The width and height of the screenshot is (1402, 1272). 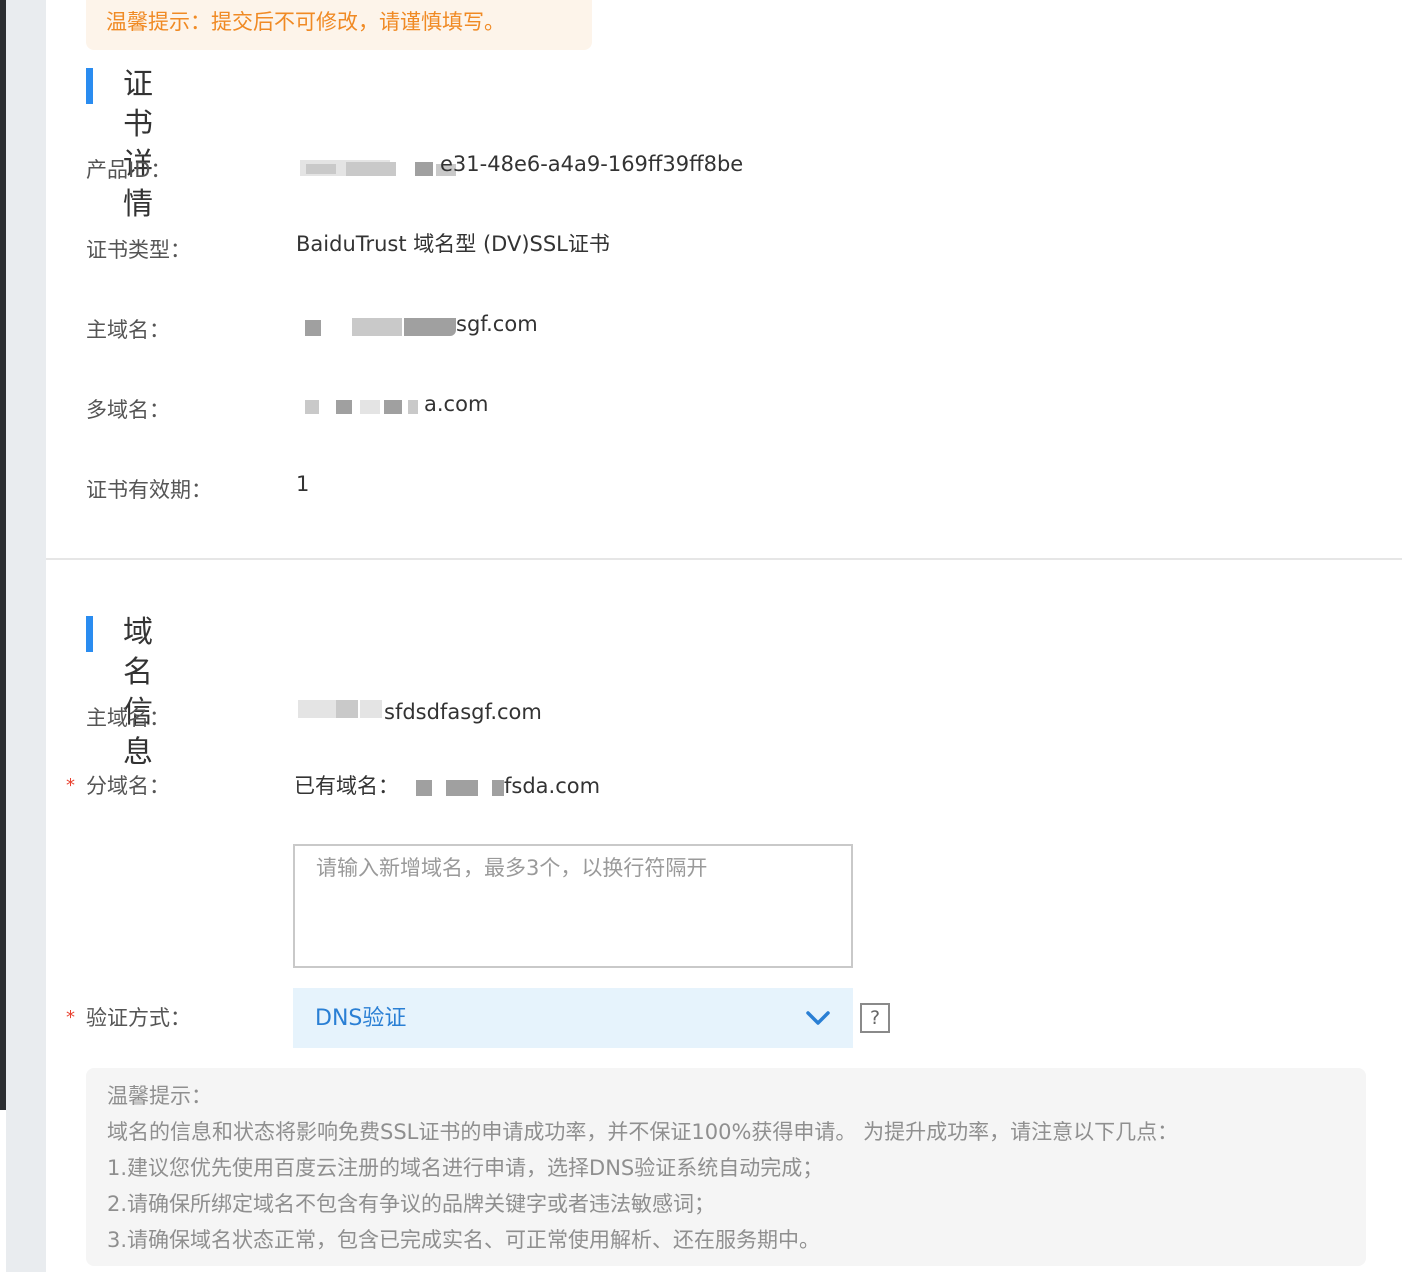 I want to click on notice-line: 1.建议您优先使用百度云注册的域名进行申请，选择DNS验证系统自动完成；, so click(x=465, y=1168).